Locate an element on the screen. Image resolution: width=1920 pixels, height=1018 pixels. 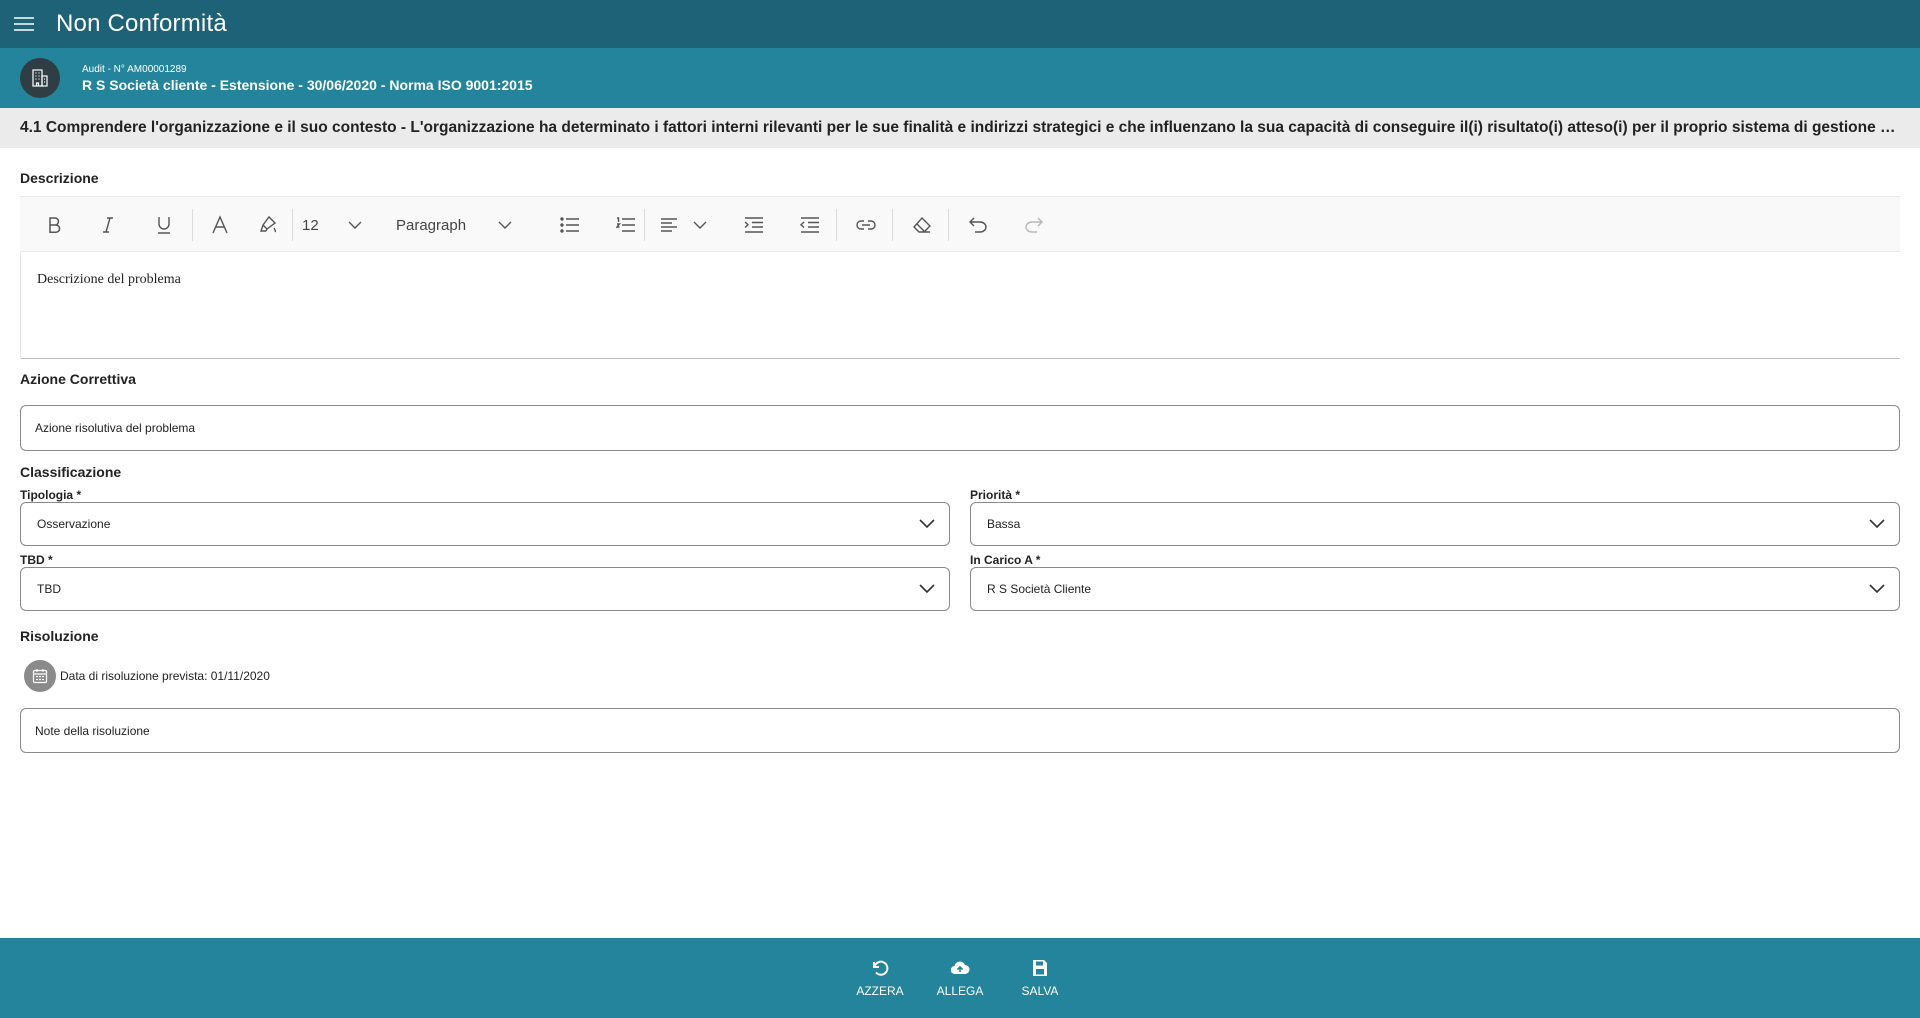
app-title: Non Conformità is located at coordinates (141, 23).